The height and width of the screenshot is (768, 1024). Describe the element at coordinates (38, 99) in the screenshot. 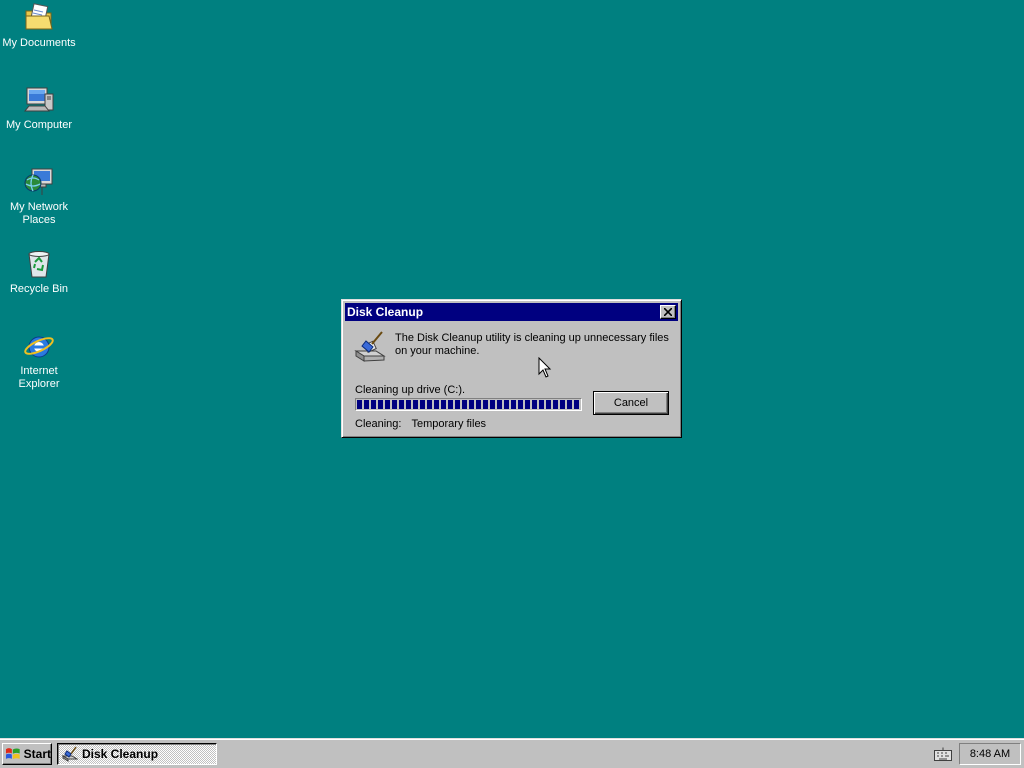

I see `my-computer-icon` at that location.